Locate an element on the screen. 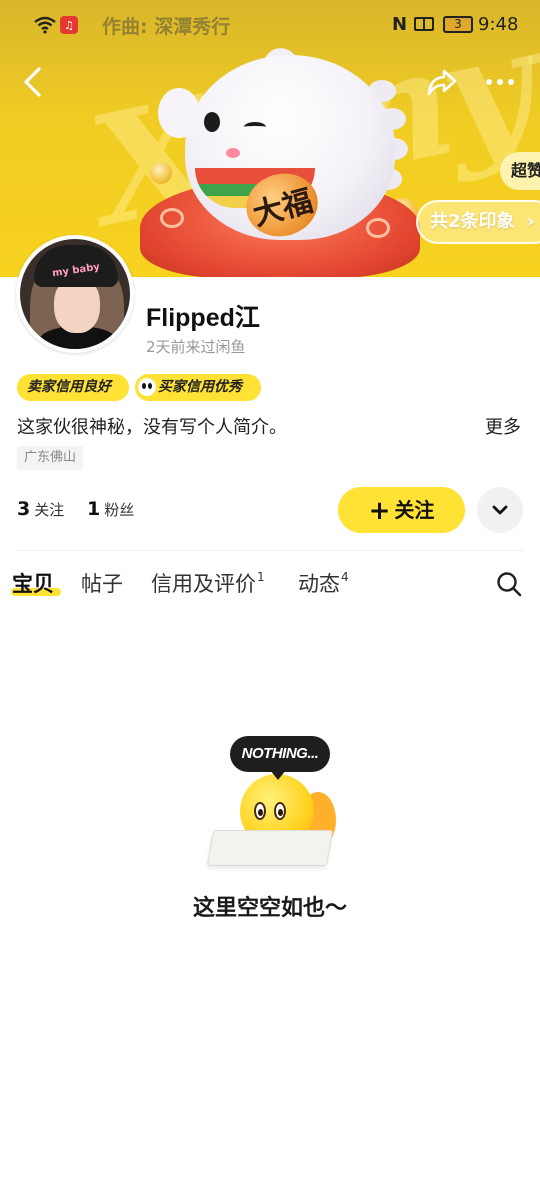 The image size is (540, 1200). chevron-down-icon is located at coordinates (500, 510).